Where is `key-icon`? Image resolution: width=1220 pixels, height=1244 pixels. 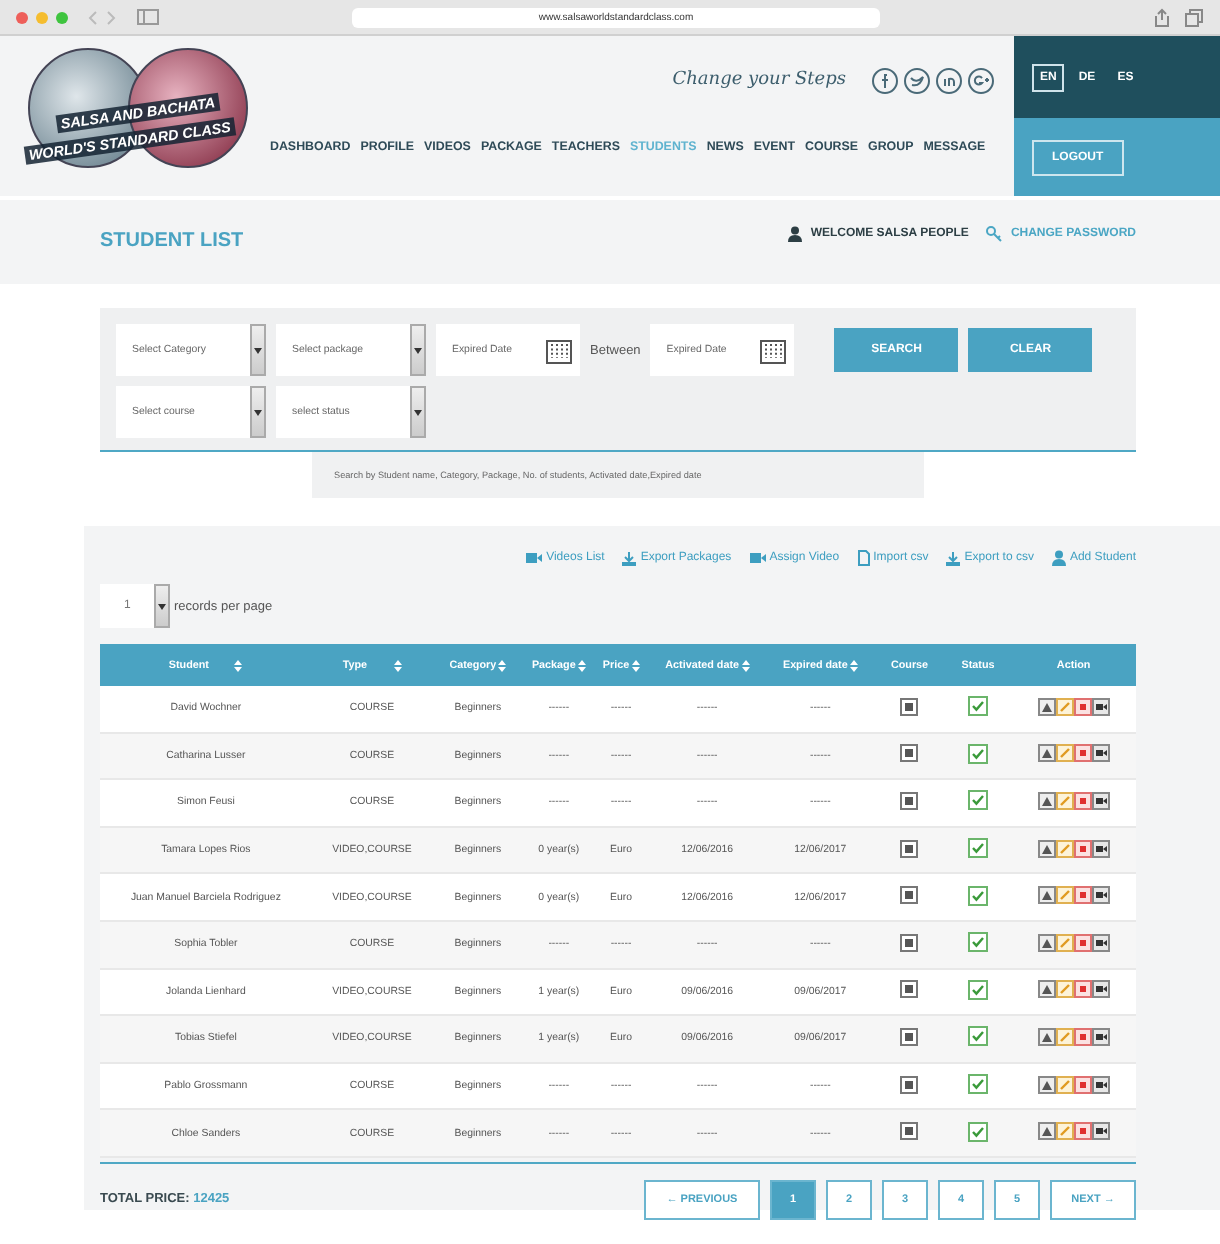 key-icon is located at coordinates (994, 234).